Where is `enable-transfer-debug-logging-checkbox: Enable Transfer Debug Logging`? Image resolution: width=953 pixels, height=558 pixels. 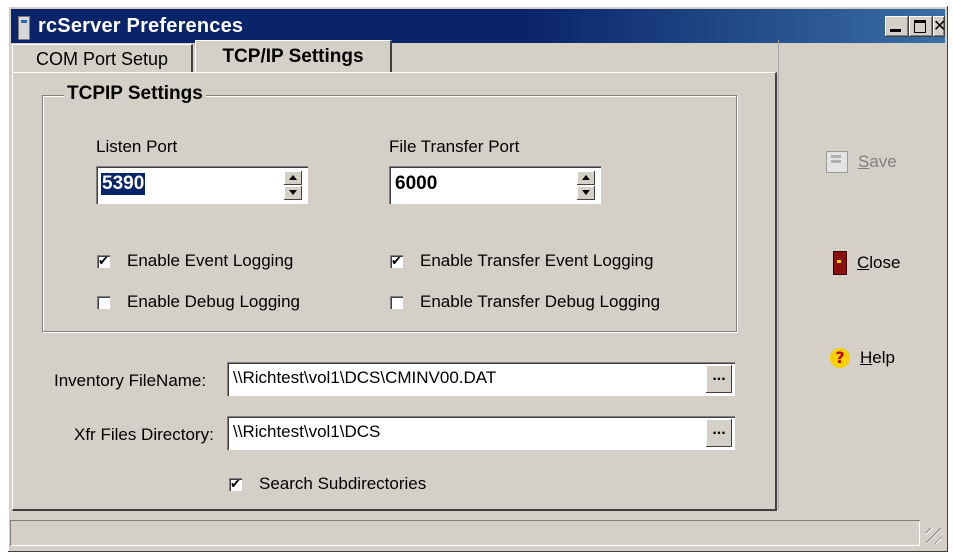 enable-transfer-debug-logging-checkbox: Enable Transfer Debug Logging is located at coordinates (525, 302).